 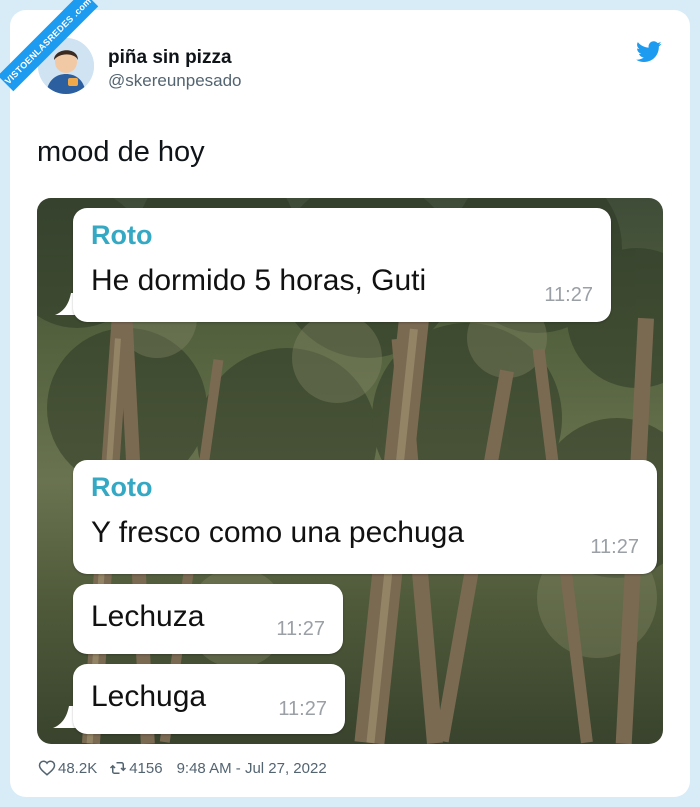 I want to click on chat-bubble: Roto He dormido 5 horas, Guti 11:27, so click(x=342, y=265).